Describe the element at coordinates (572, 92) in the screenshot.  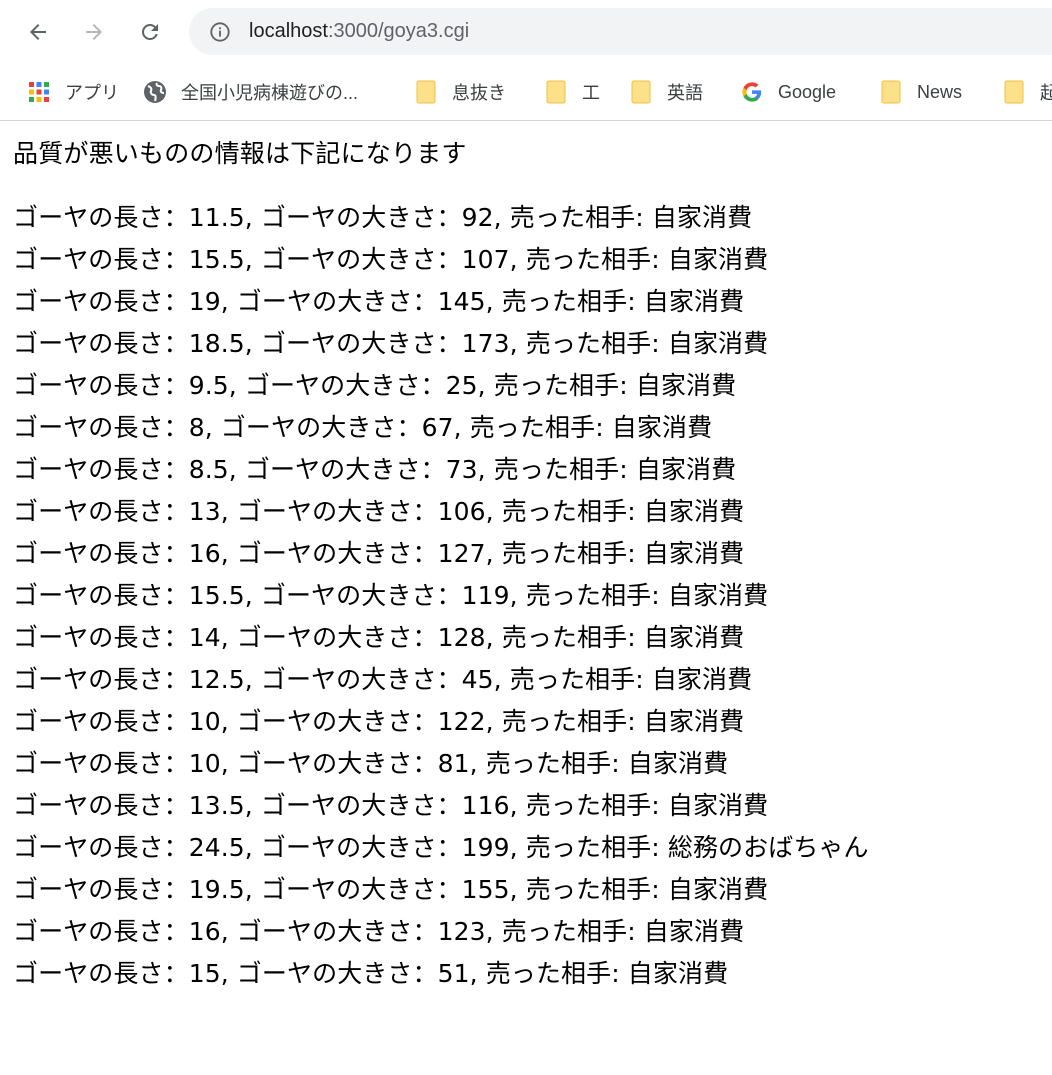
I see `bookmark-folder-ko: 工` at that location.